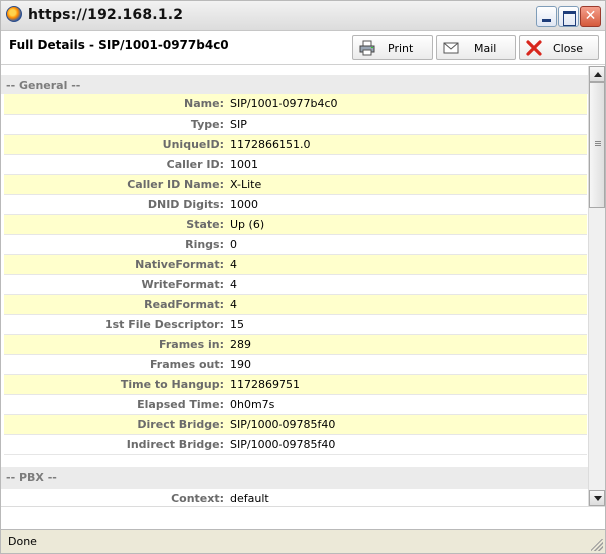 The width and height of the screenshot is (606, 554). I want to click on table-row: NativeFormat: 4, so click(295, 264).